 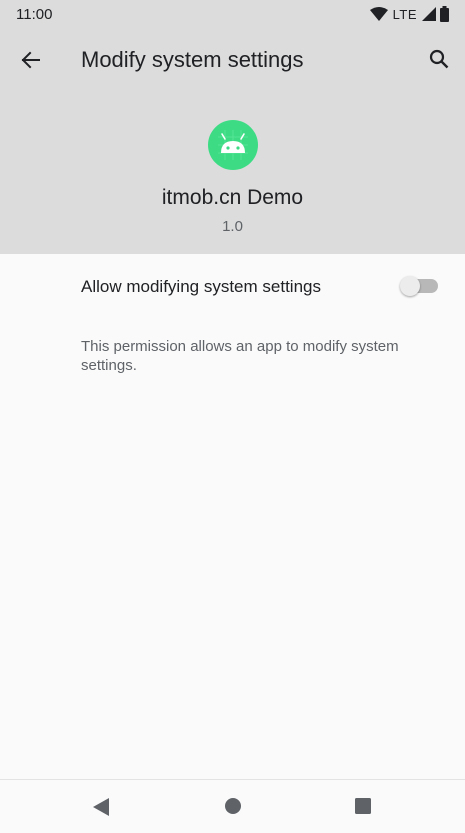 What do you see at coordinates (363, 806) in the screenshot?
I see `nav-recents-icon` at bounding box center [363, 806].